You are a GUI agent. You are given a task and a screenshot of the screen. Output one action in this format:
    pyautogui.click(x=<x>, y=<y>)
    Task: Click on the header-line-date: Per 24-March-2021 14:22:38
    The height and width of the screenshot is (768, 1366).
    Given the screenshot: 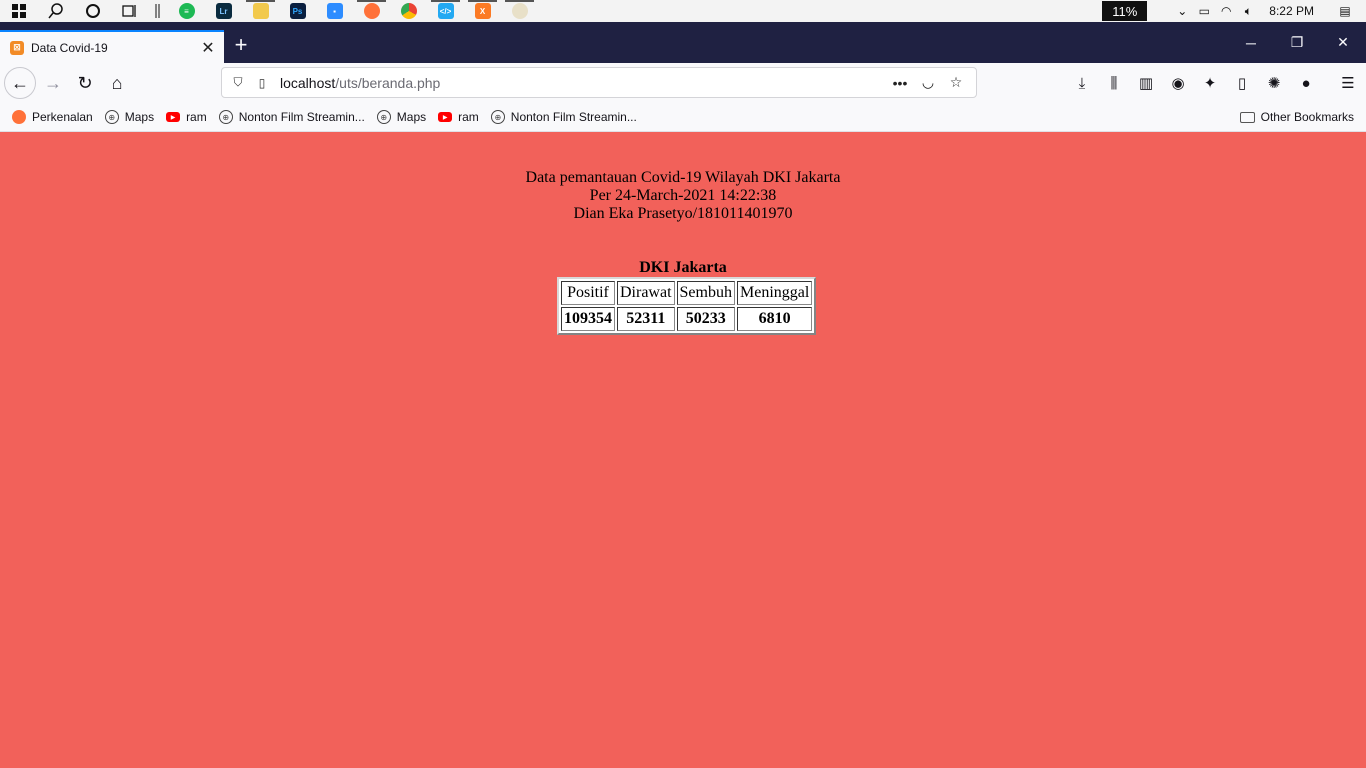 What is the action you would take?
    pyautogui.click(x=683, y=195)
    